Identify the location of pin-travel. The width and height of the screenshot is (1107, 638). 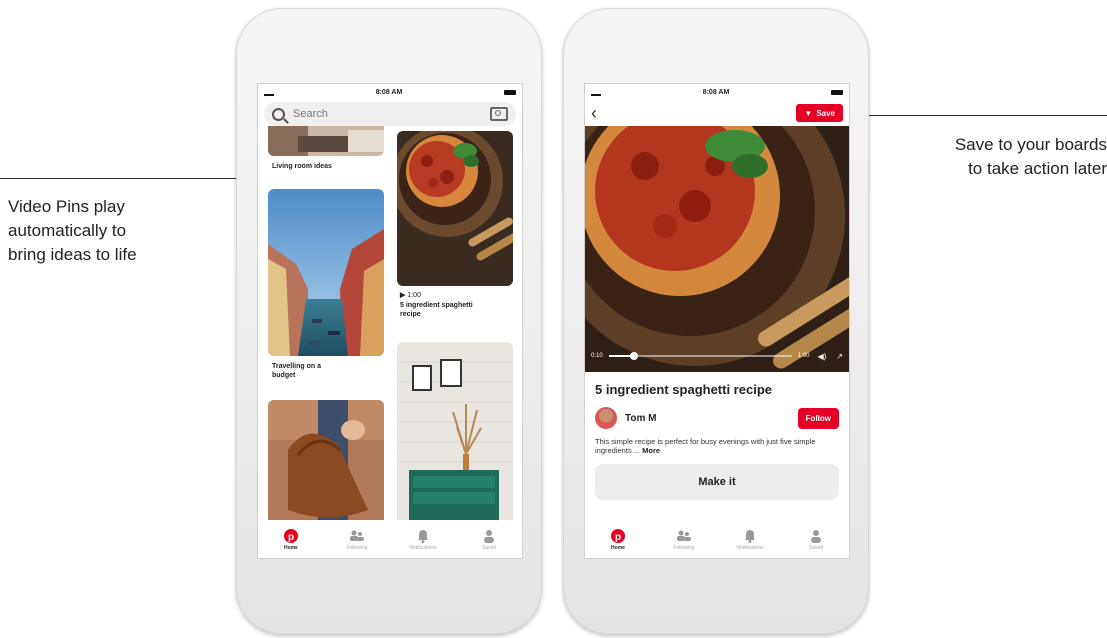
(326, 272).